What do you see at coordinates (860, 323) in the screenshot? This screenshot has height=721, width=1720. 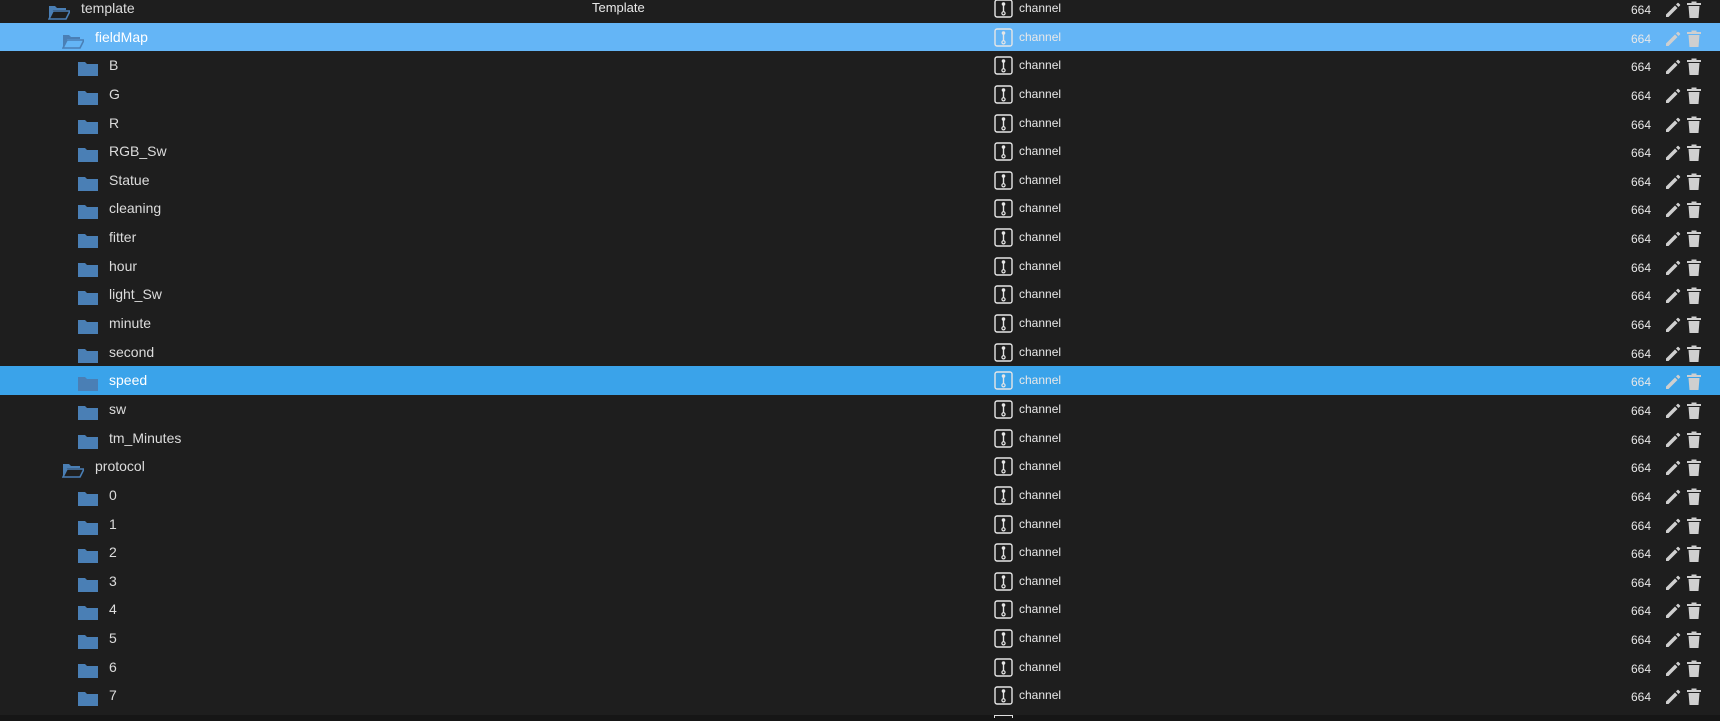 I see `tree-row: minute channel 664` at bounding box center [860, 323].